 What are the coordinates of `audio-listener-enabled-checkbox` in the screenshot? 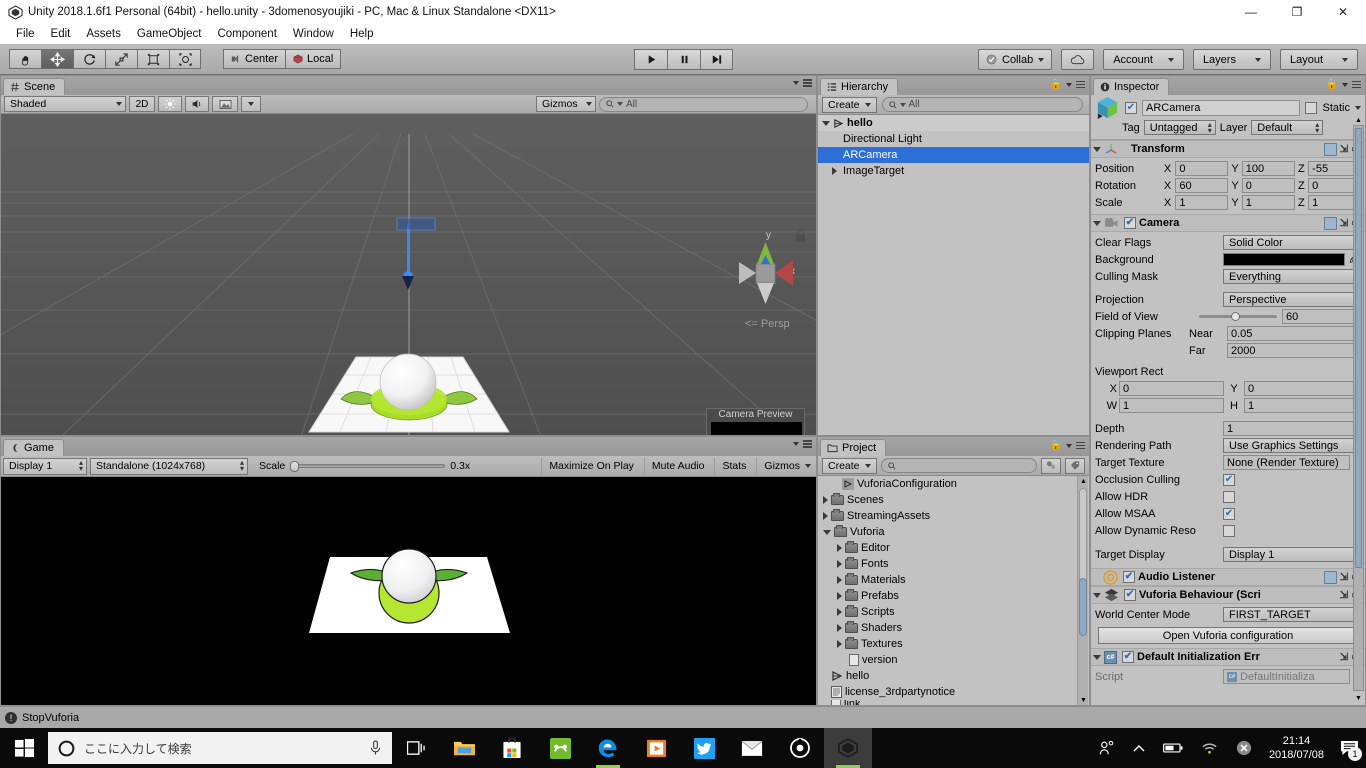 It's located at (1129, 577).